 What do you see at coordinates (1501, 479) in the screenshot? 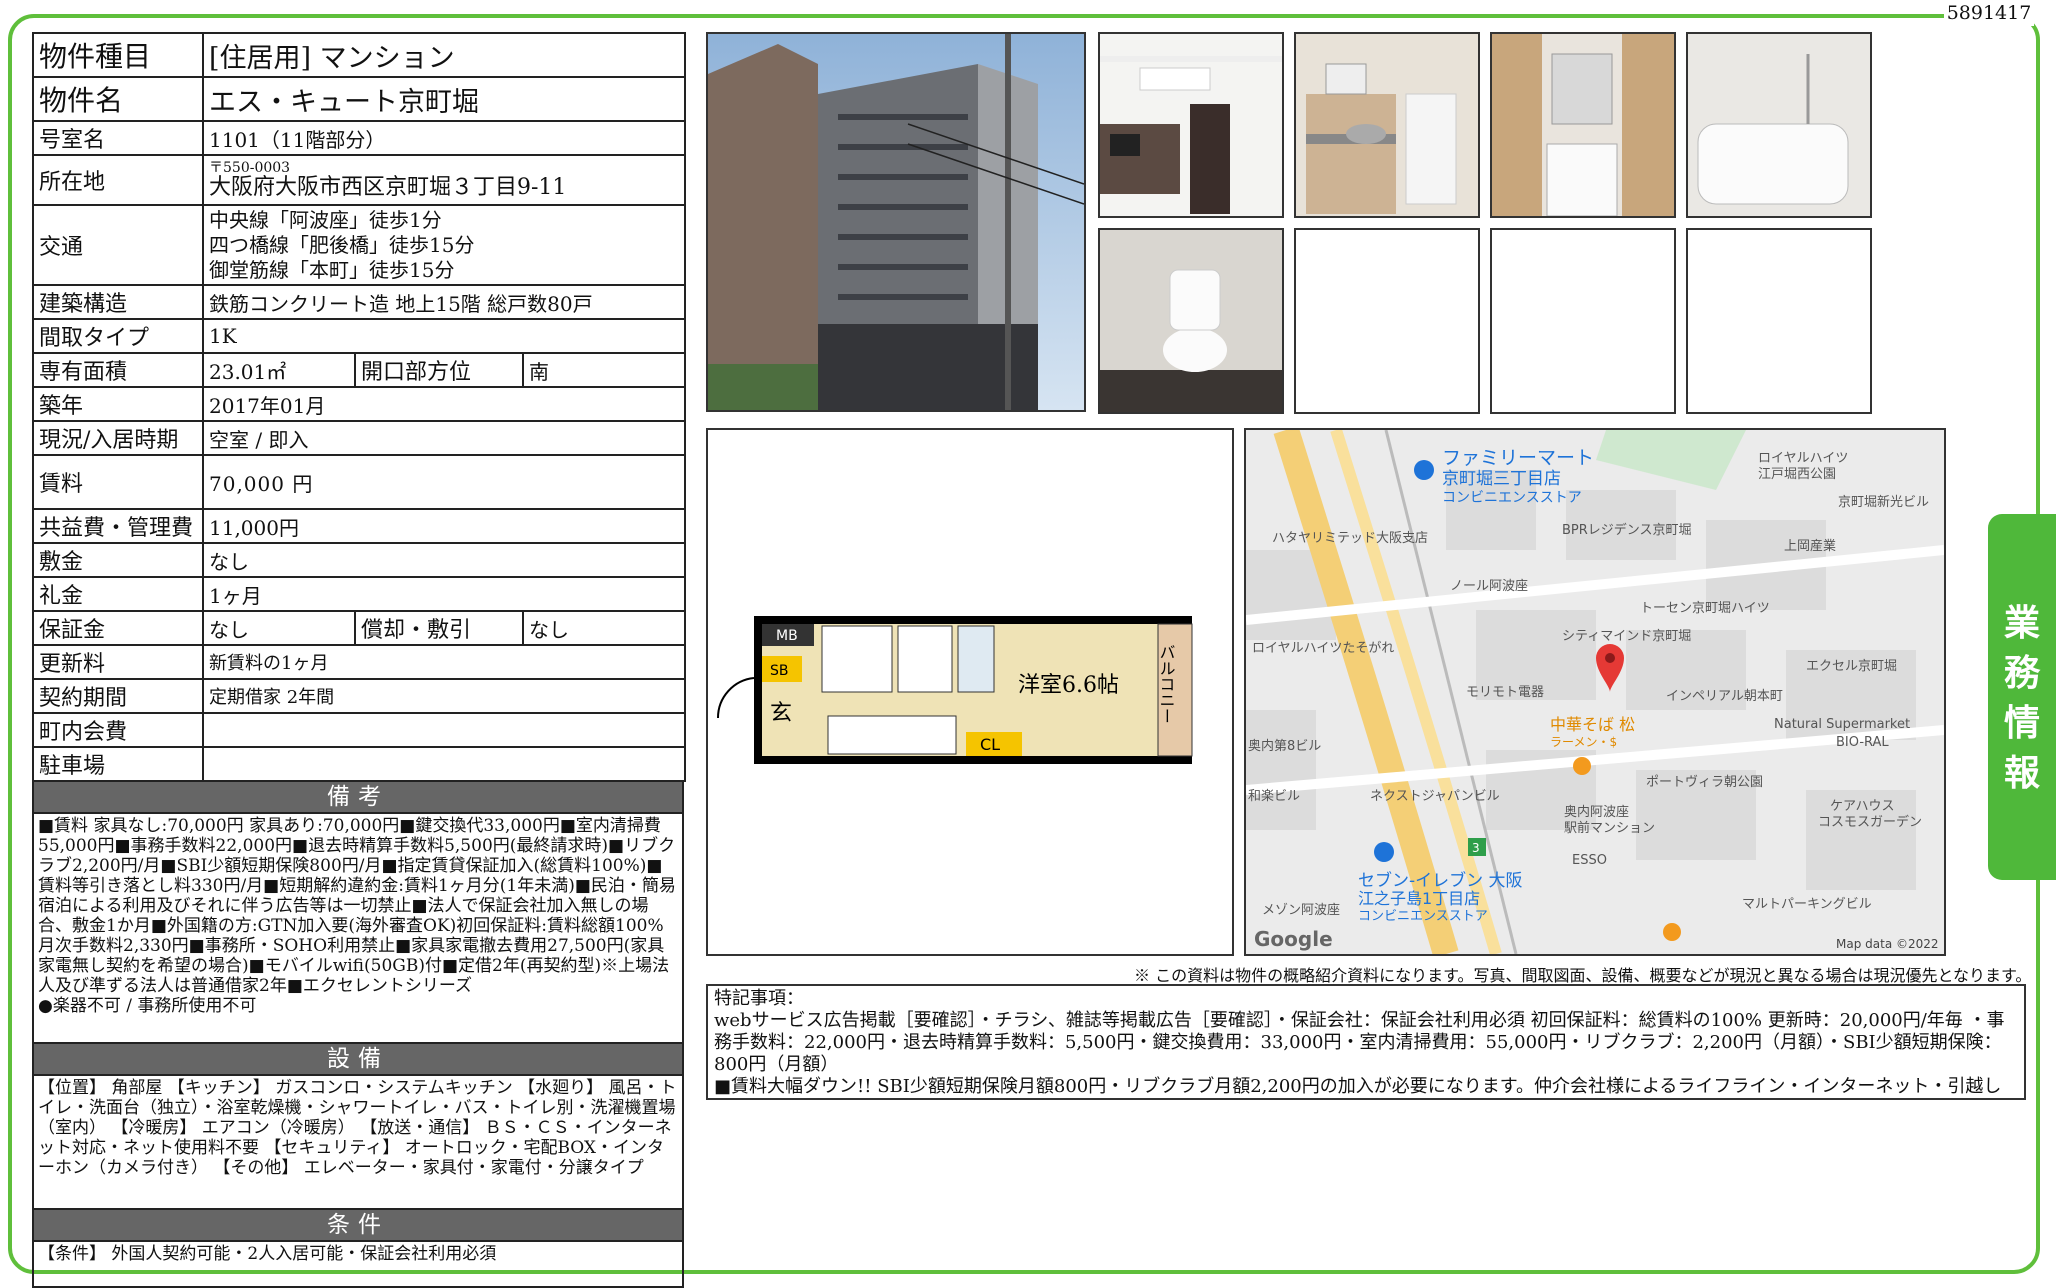
I see `map-label-1: 京町堀三丁目店` at bounding box center [1501, 479].